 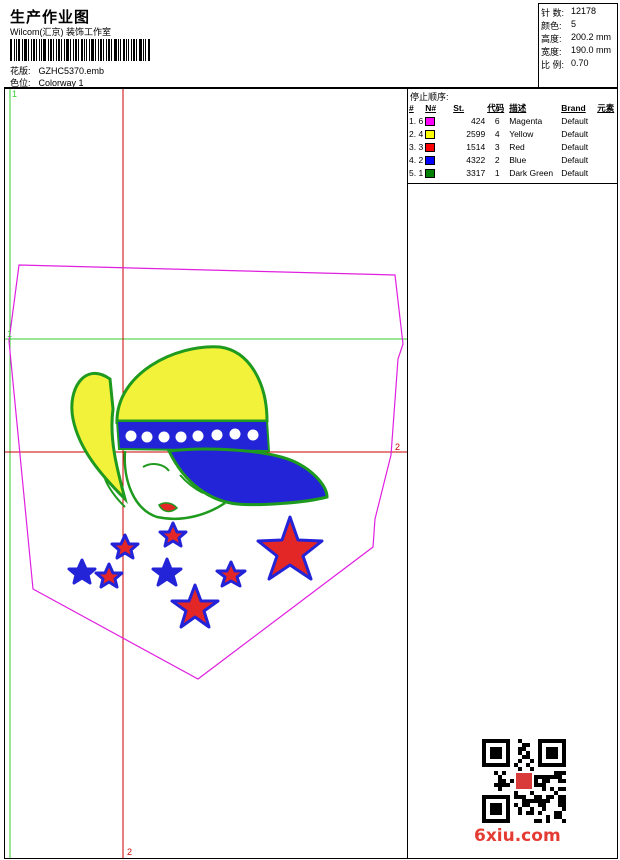 What do you see at coordinates (476, 146) in the screenshot?
I see `row-stitches: 1514` at bounding box center [476, 146].